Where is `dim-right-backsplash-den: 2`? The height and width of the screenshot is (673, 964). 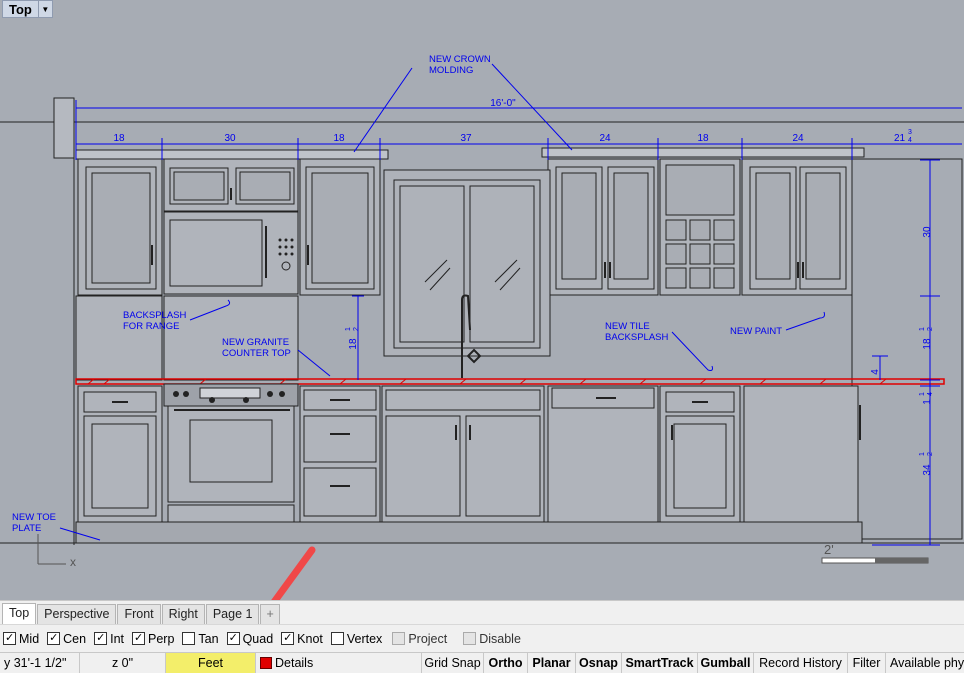
dim-right-backsplash-den: 2 is located at coordinates (930, 329).